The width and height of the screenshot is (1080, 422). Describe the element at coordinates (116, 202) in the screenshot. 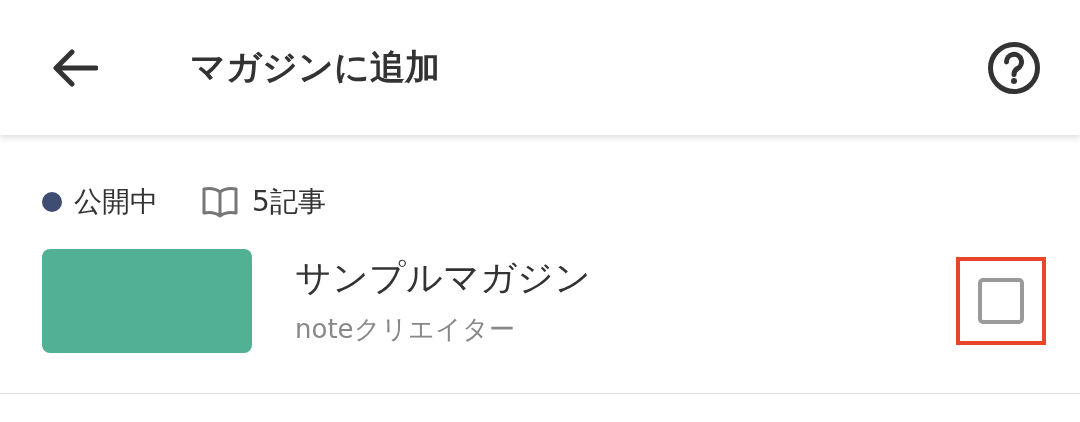

I see `status-label: 公開中` at that location.